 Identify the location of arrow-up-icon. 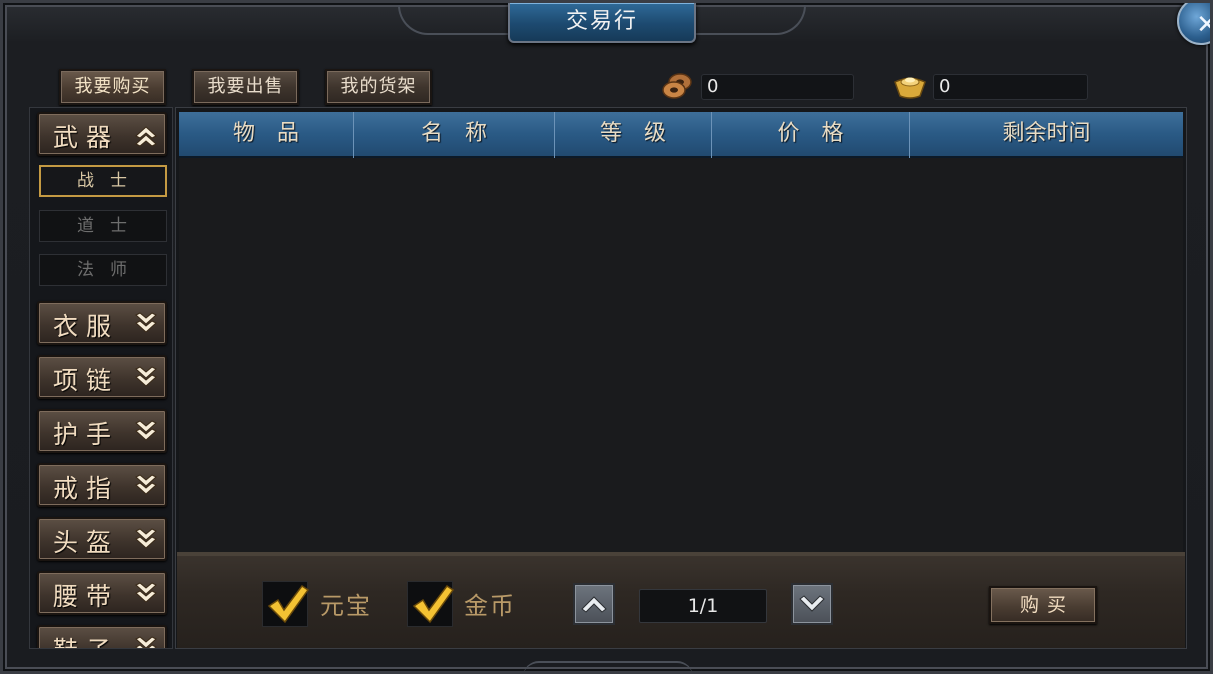
(594, 604).